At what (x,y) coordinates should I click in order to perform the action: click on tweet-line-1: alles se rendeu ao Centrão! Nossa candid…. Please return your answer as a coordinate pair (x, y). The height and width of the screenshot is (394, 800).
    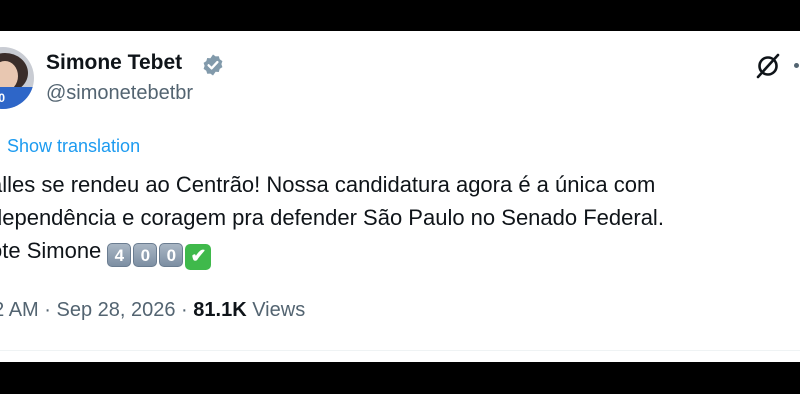
    Looking at the image, I should click on (328, 184).